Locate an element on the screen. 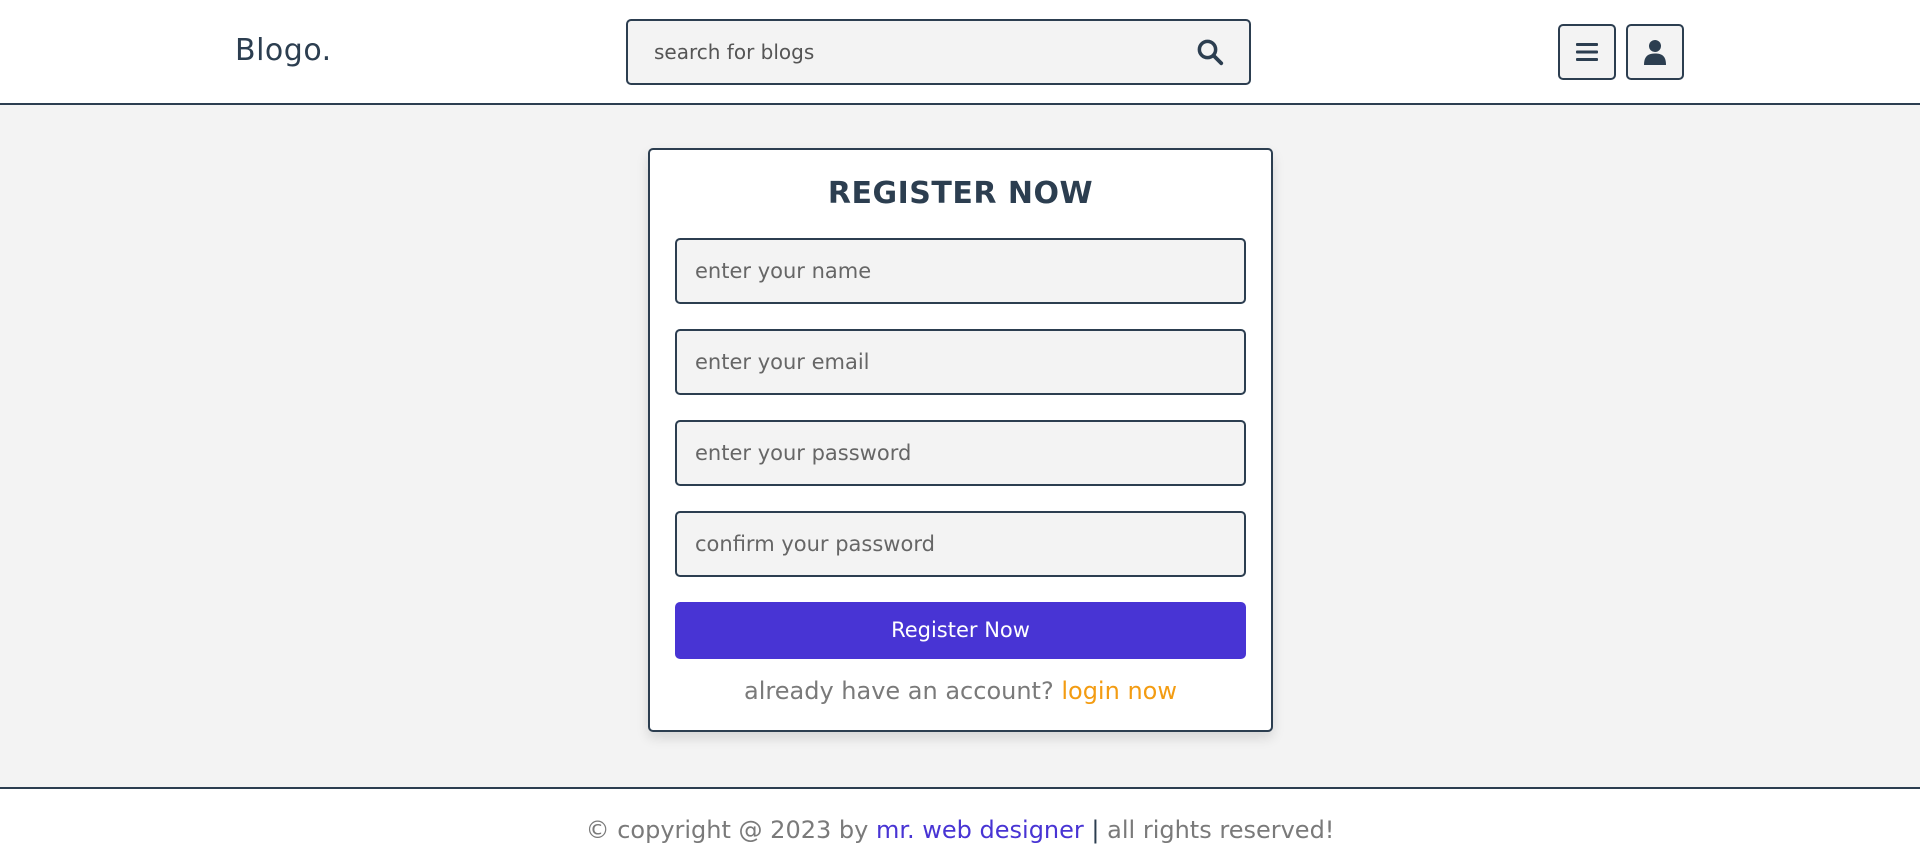 The image size is (1920, 866). site-header: Blogo. is located at coordinates (960, 52).